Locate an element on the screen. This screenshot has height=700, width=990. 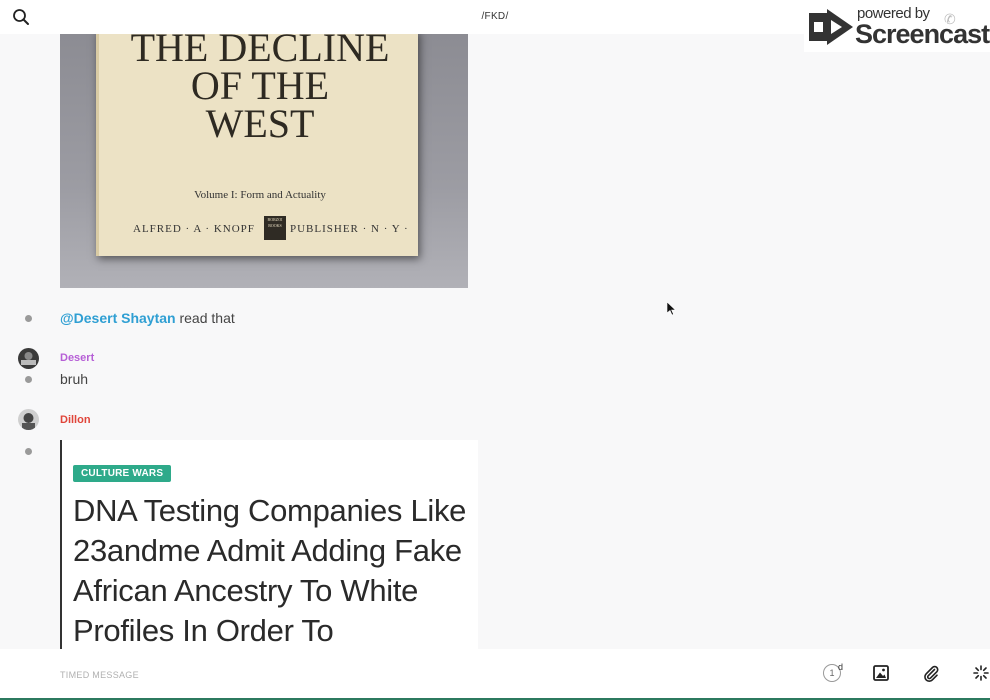
book-title-line-2: OF THE is located at coordinates (260, 85).